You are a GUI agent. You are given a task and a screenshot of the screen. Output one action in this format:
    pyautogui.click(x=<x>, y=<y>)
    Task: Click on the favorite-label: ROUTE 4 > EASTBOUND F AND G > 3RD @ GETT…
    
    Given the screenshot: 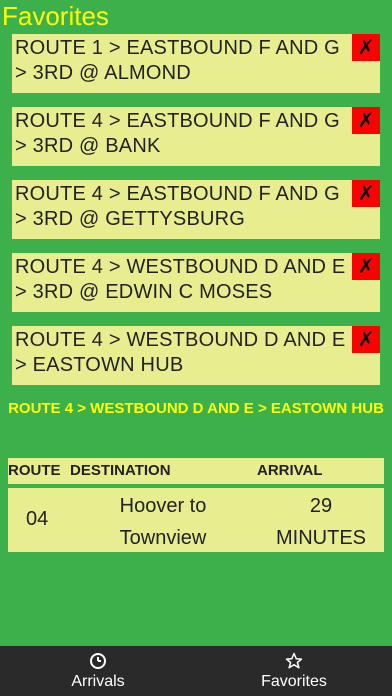 What is the action you would take?
    pyautogui.click(x=177, y=206)
    